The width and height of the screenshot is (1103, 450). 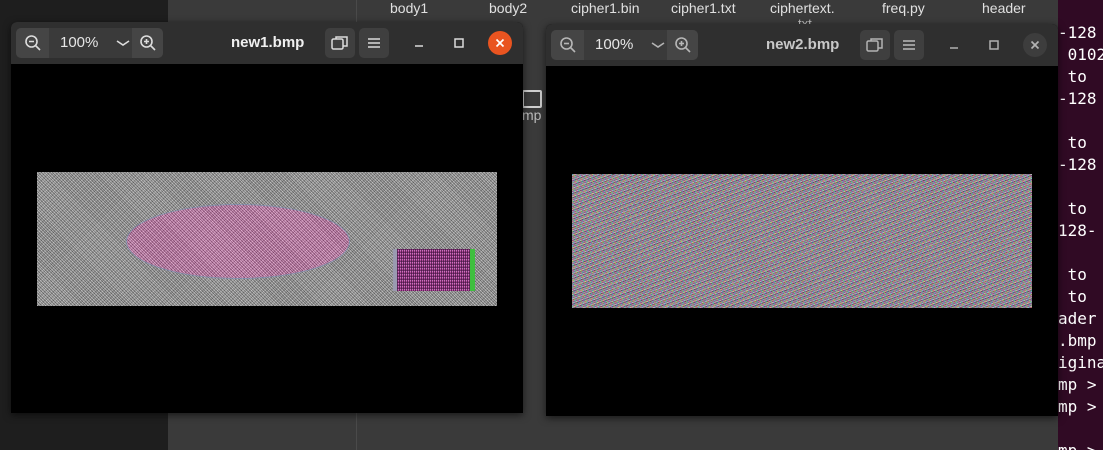 I want to click on terminal-line: 128-, so click(x=1077, y=230).